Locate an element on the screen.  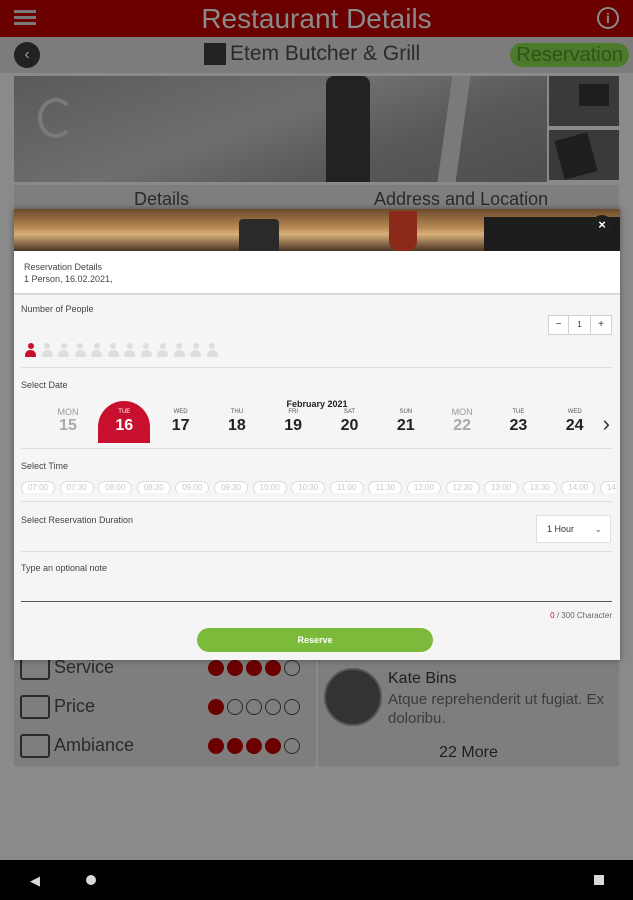
rating-row-price: Price is located at coordinates (166, 708).